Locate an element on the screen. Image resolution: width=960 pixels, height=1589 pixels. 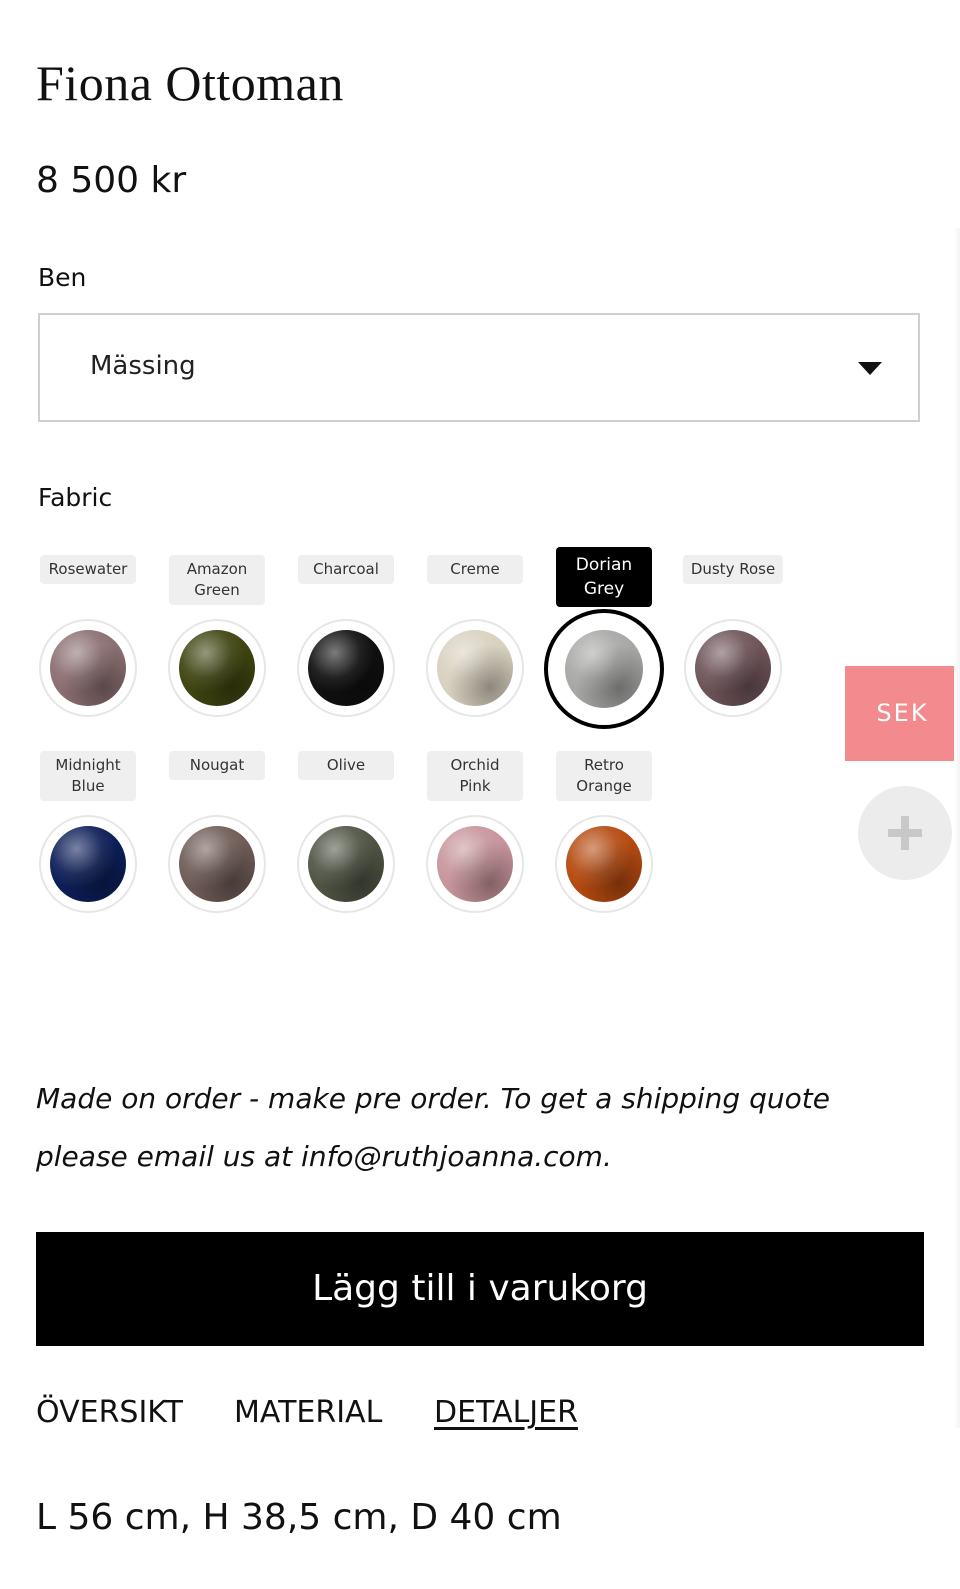
fabric-swatch-label: Dusty Rose is located at coordinates (733, 569).